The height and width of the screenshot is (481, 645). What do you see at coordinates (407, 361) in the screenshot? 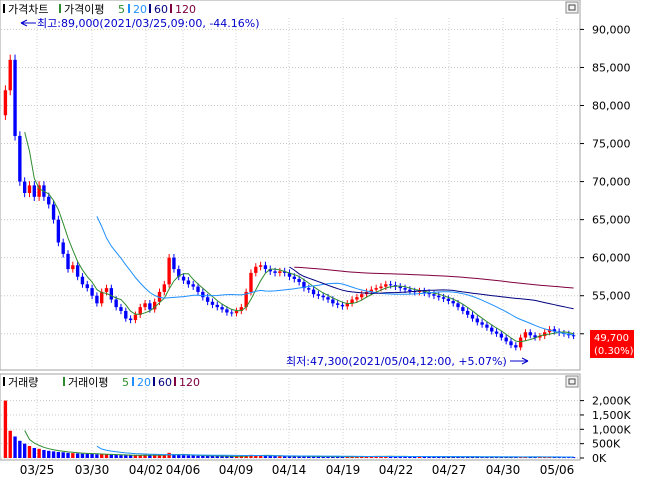
I see `low-annotation: 최저:47,300(2021/05/04,12:00, +5.07%)` at bounding box center [407, 361].